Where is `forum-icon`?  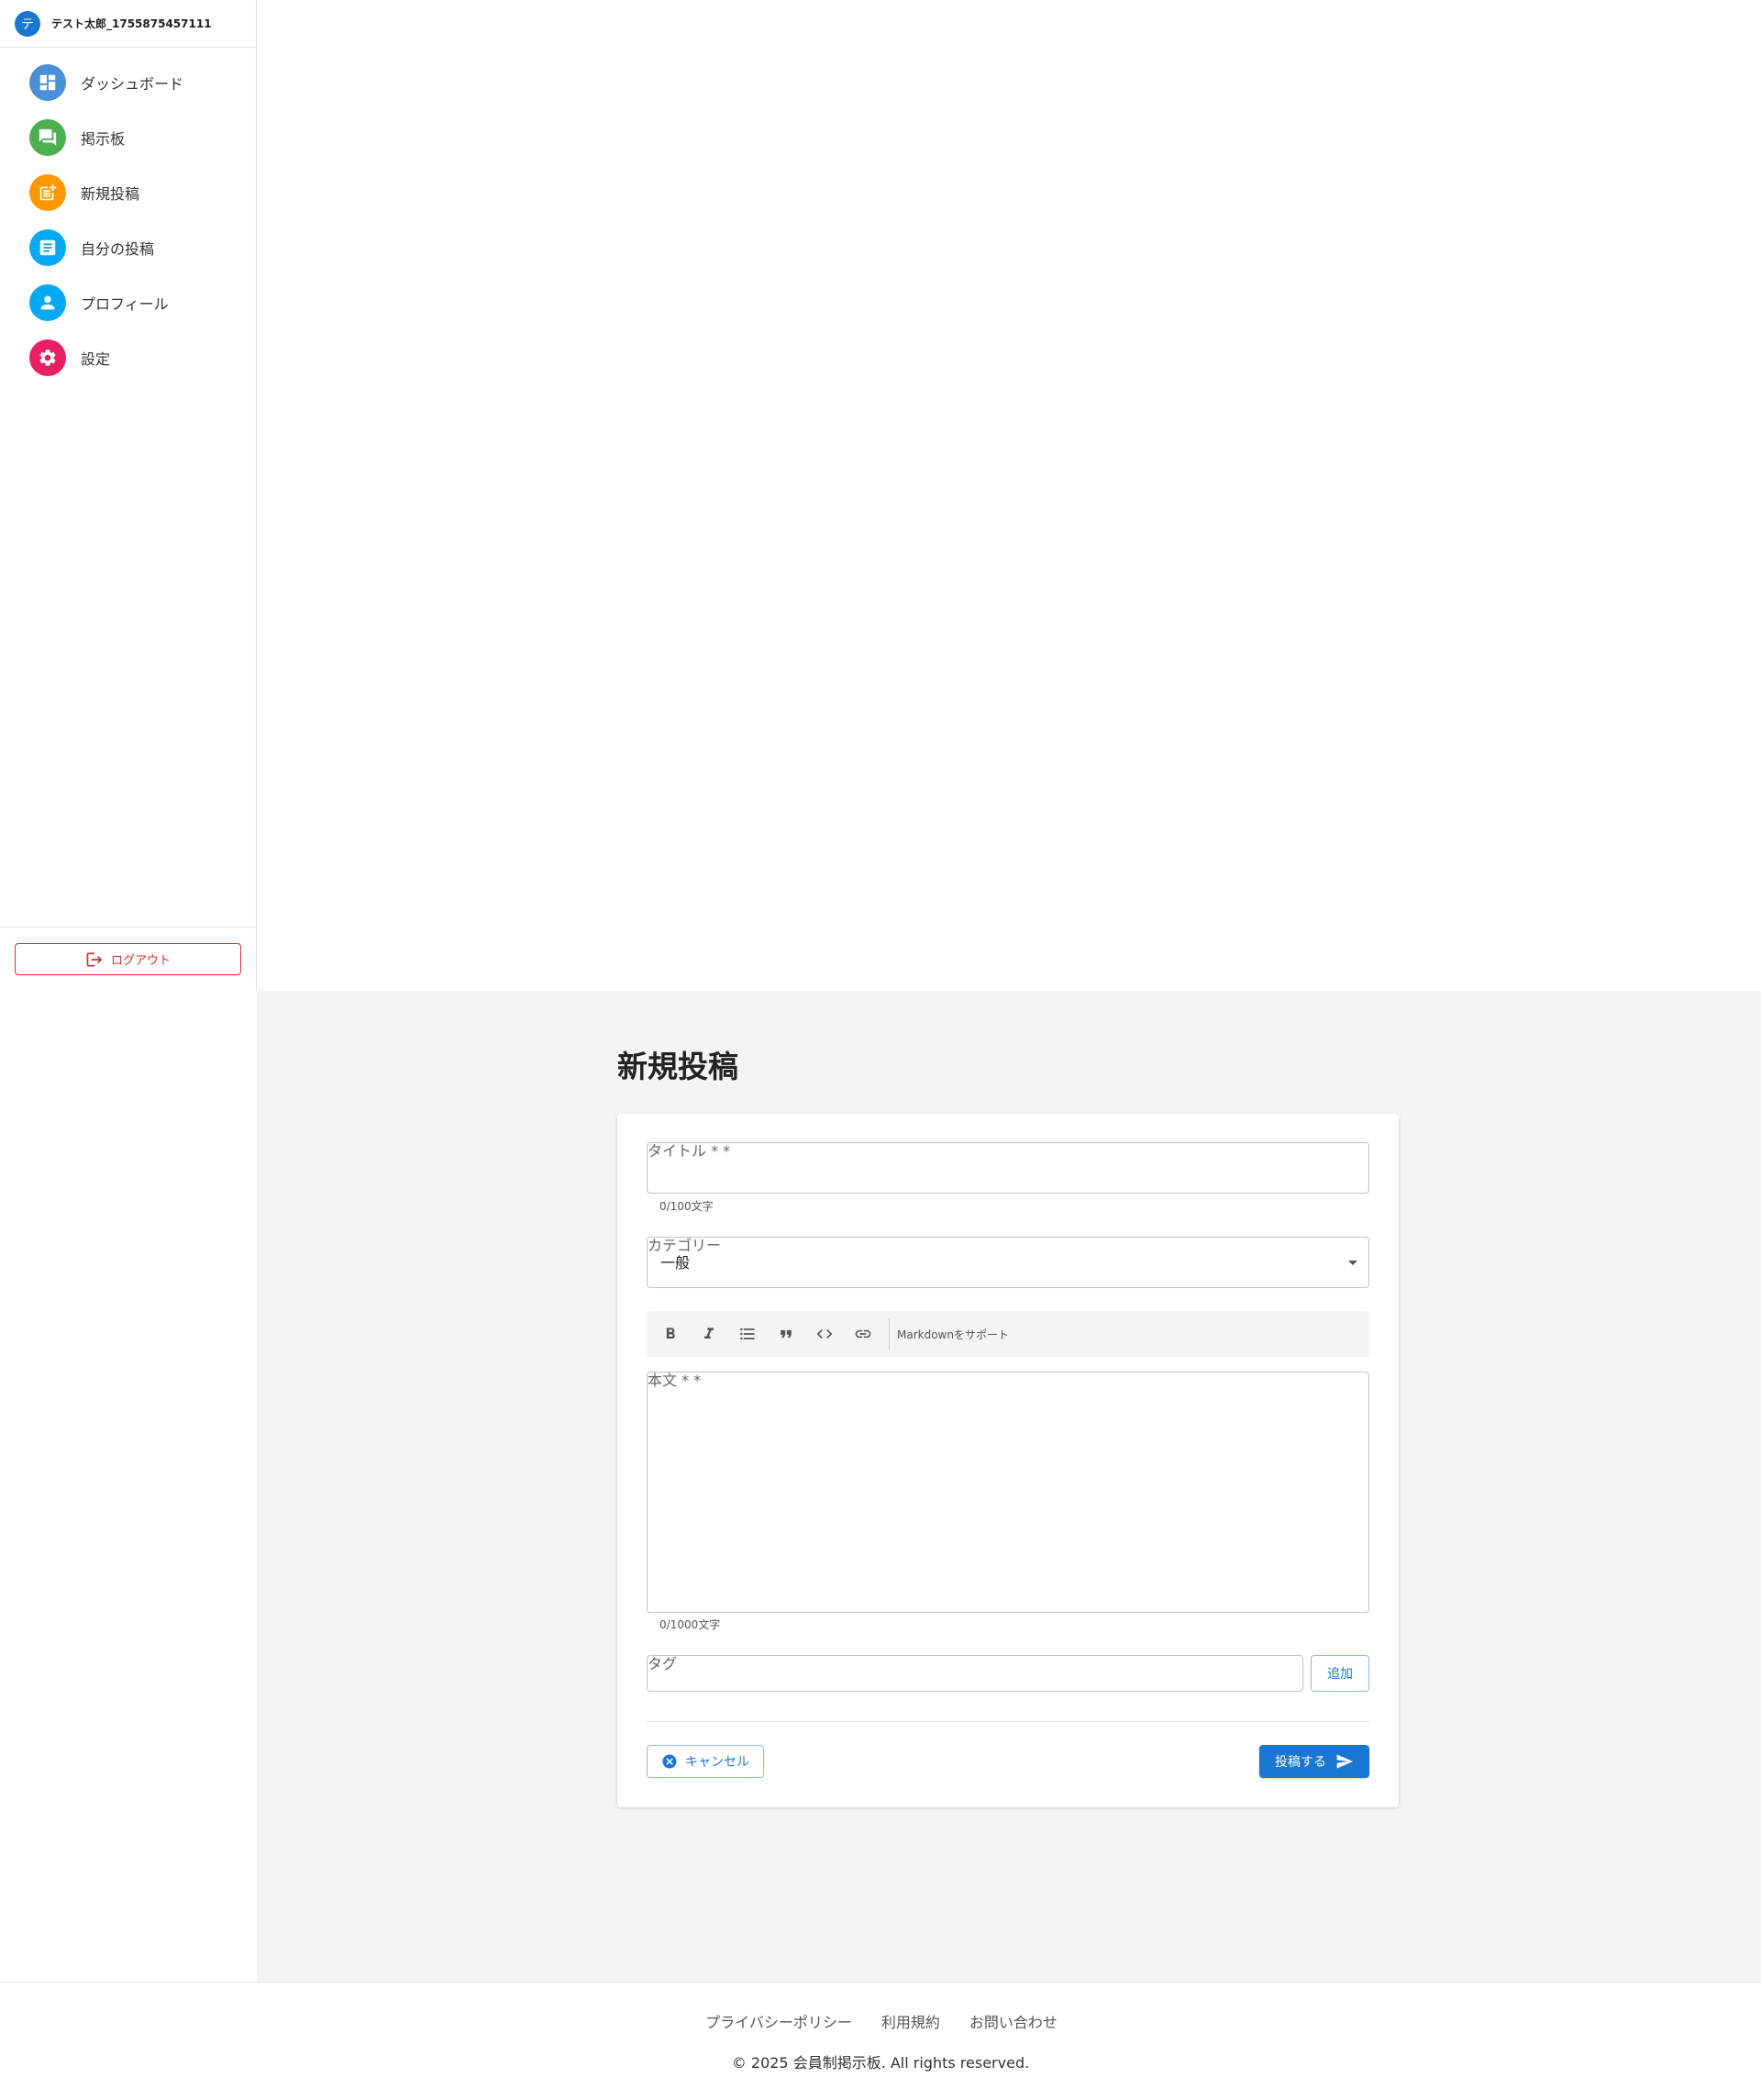
forum-icon is located at coordinates (47, 137).